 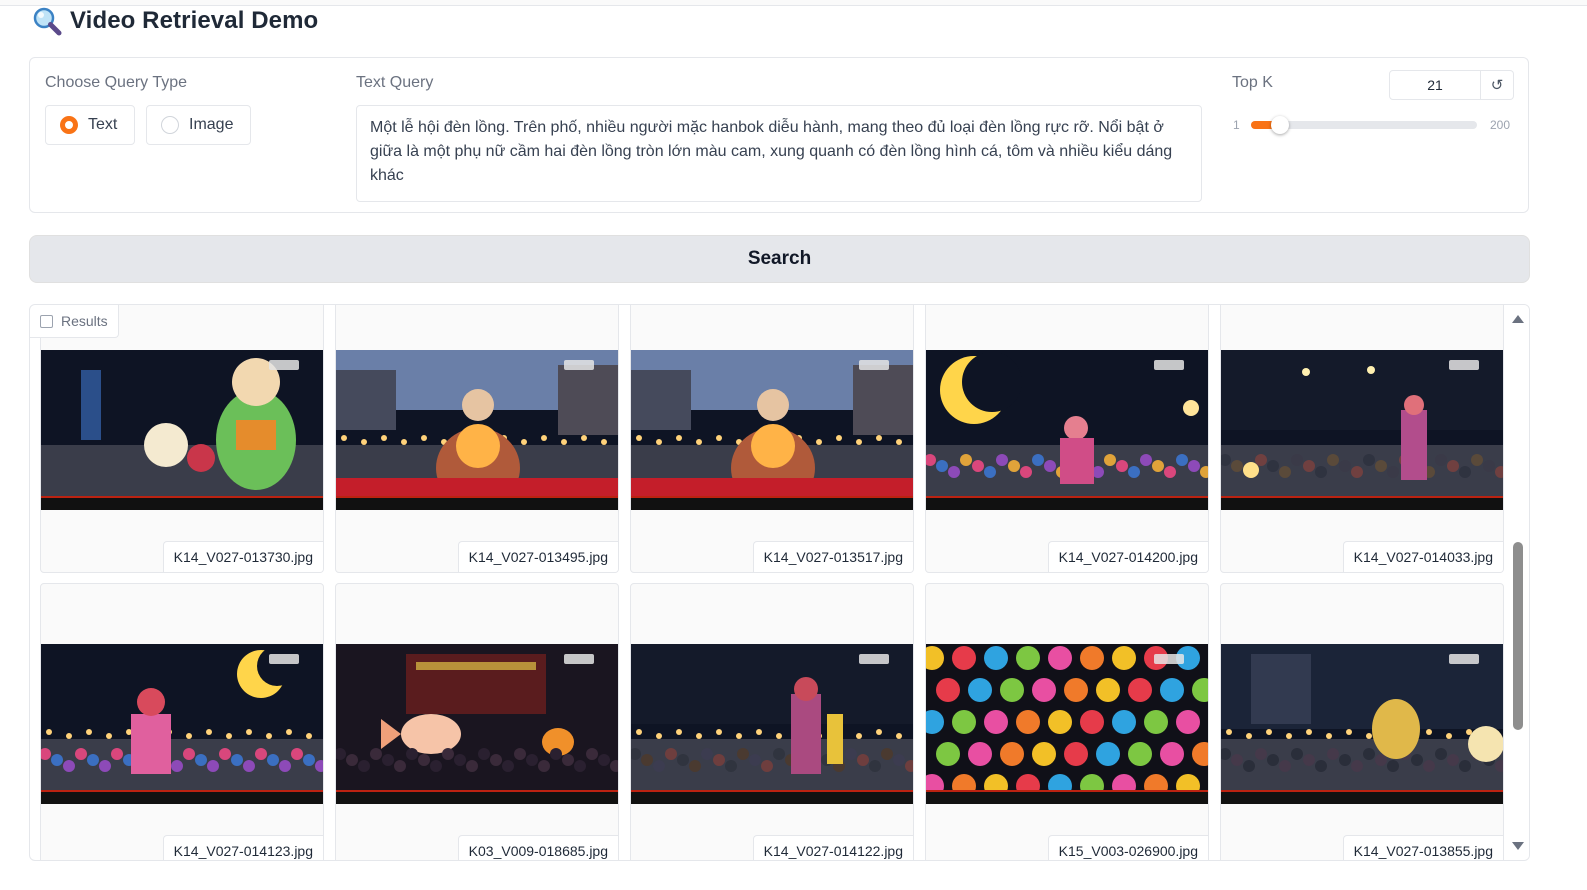 I want to click on result-item: K14_V027-013855.jpg, so click(x=1362, y=721).